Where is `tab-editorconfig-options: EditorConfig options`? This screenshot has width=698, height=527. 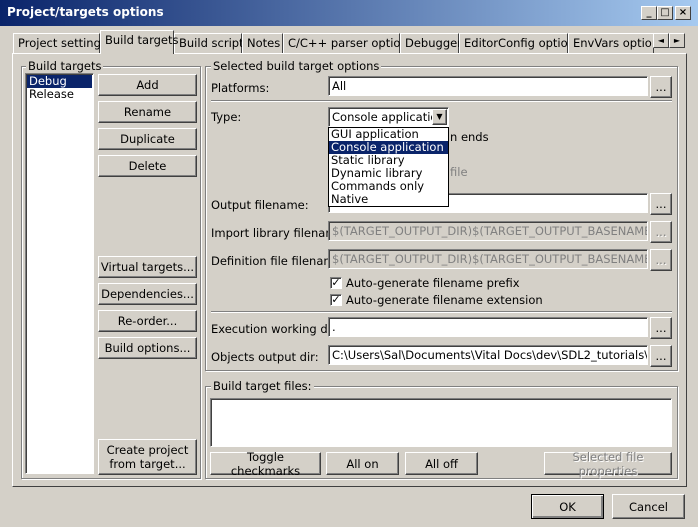
tab-editorconfig-options: EditorConfig options is located at coordinates (520, 43).